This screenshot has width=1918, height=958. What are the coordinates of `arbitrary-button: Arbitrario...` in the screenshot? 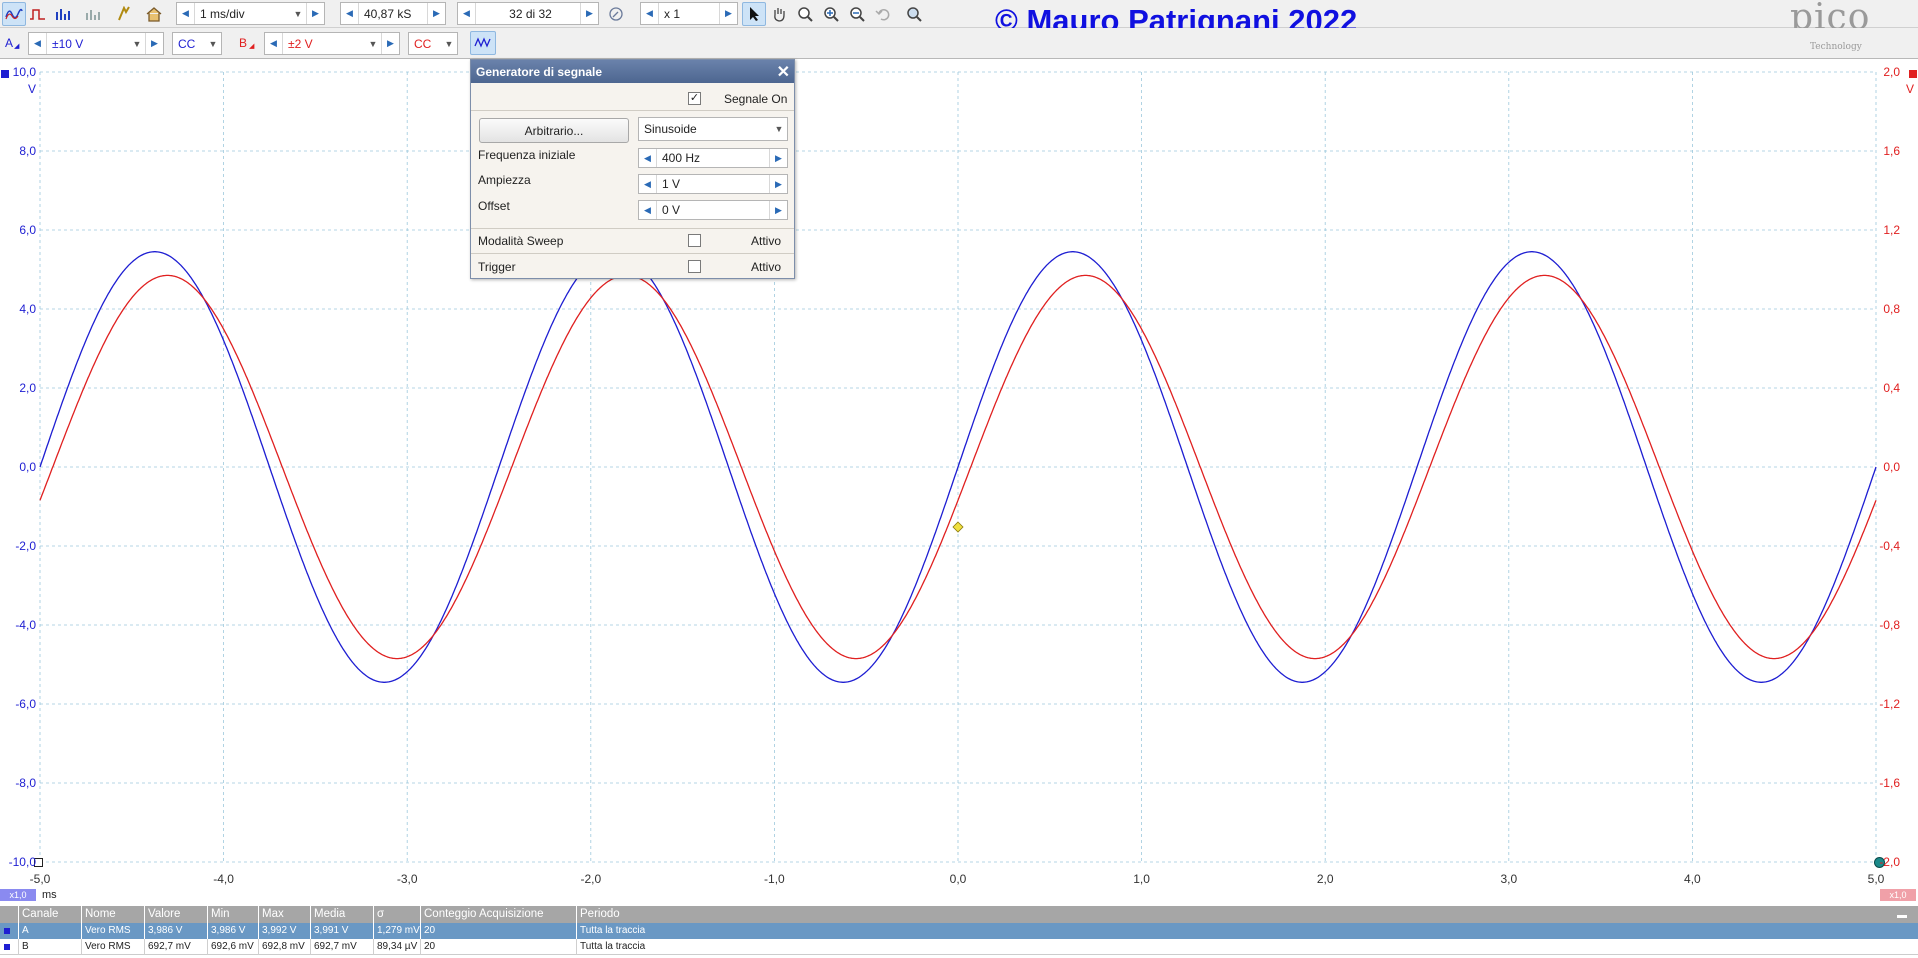 It's located at (554, 130).